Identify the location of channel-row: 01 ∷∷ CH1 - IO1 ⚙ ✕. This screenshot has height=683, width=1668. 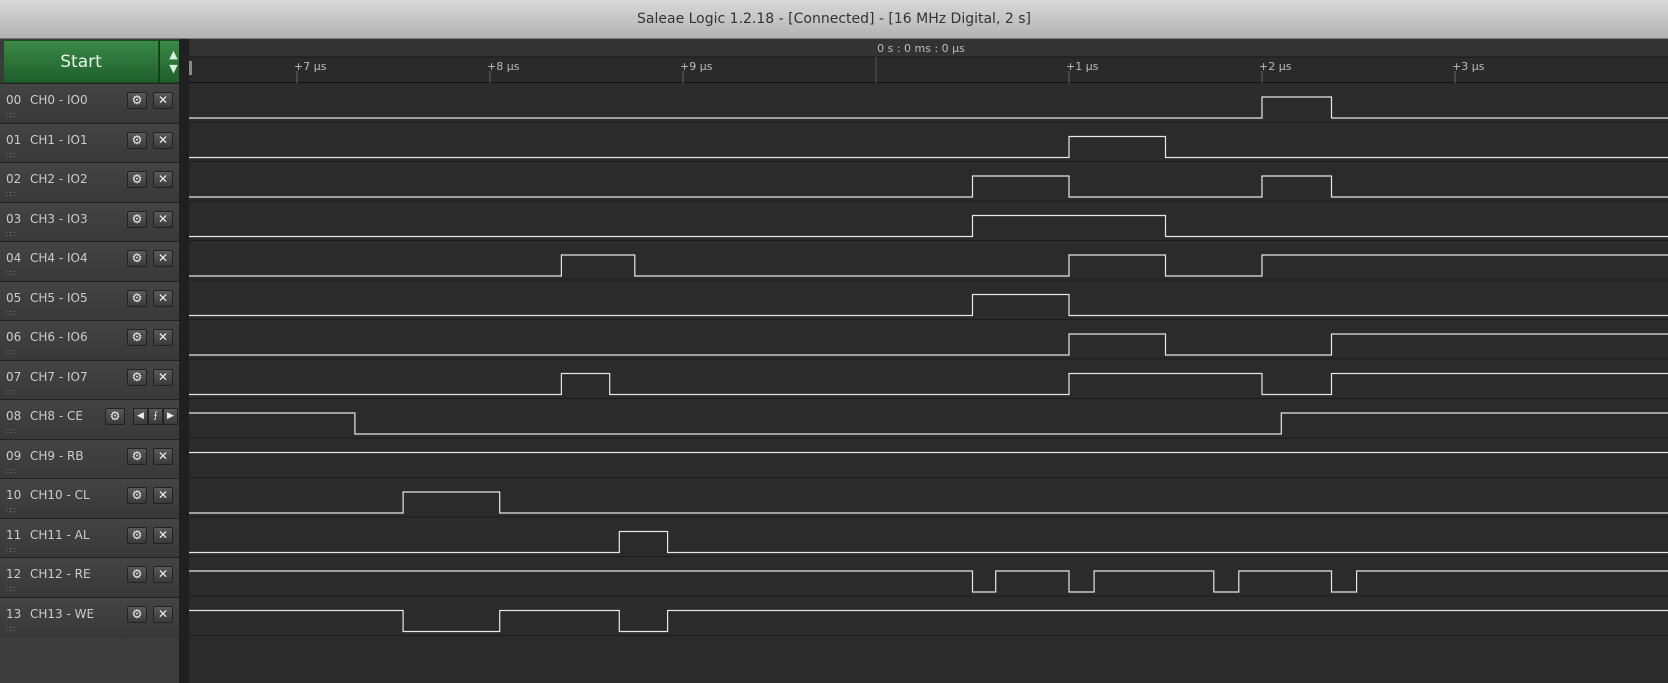
(94, 143).